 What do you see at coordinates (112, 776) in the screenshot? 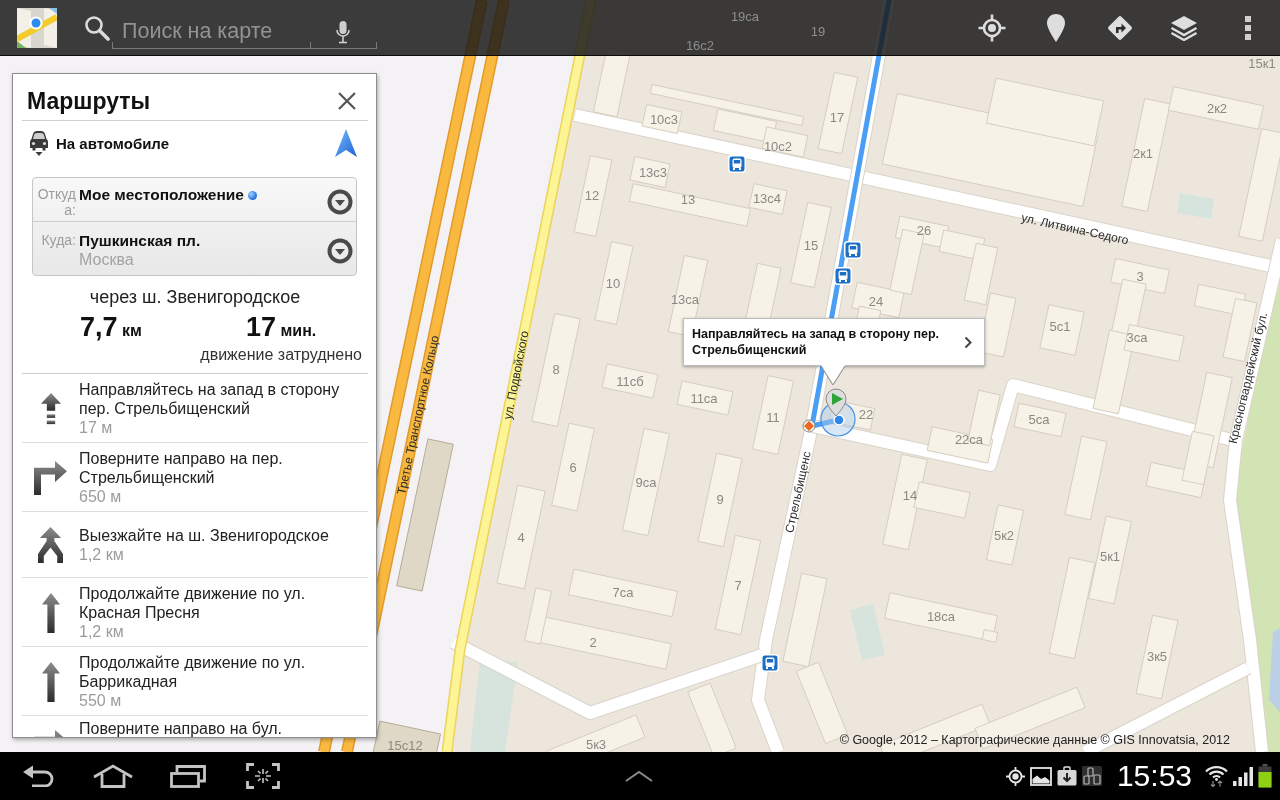
I see `home-icon` at bounding box center [112, 776].